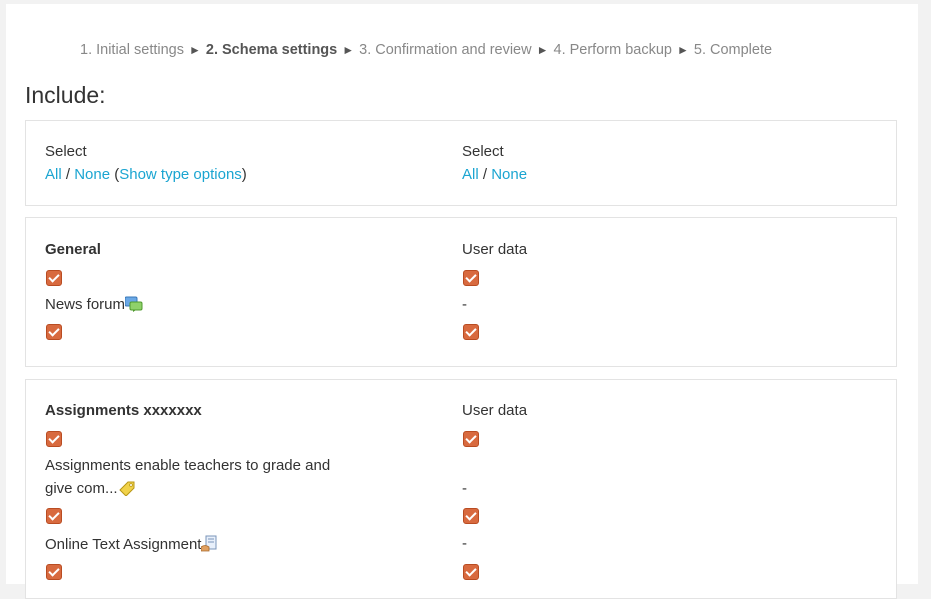  What do you see at coordinates (188, 465) in the screenshot?
I see `activity-assignment-line1: Assignments enable teachers to grade and` at bounding box center [188, 465].